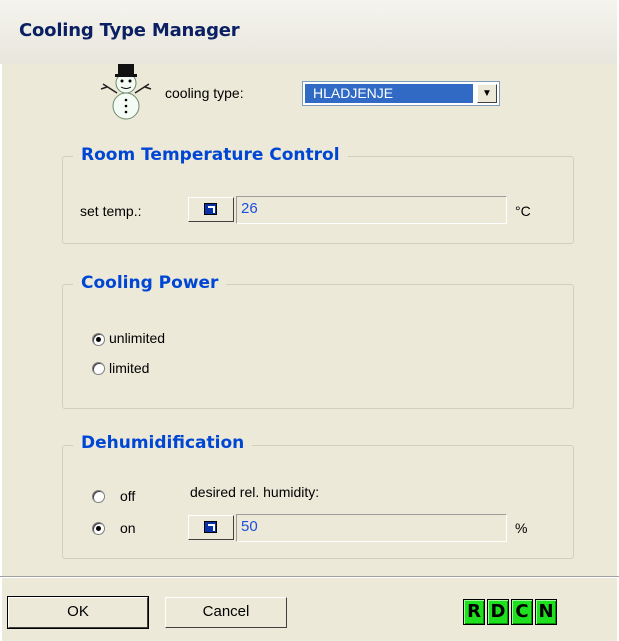 Image resolution: width=619 pixels, height=641 pixels. What do you see at coordinates (98, 496) in the screenshot?
I see `dehumidification-off-radio` at bounding box center [98, 496].